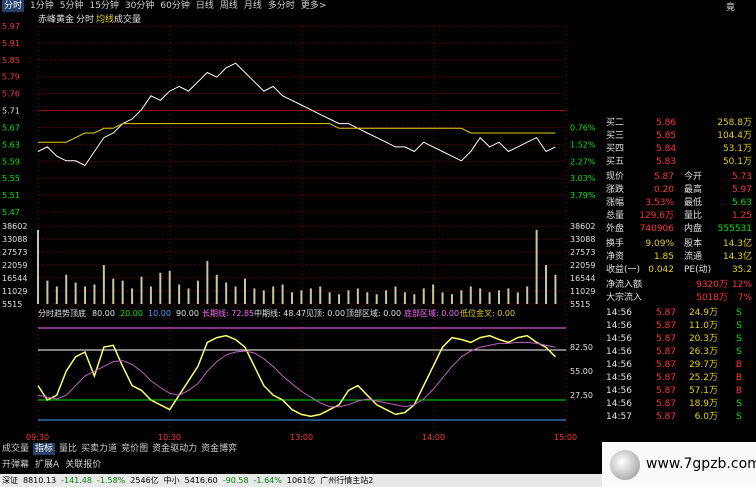 The image size is (756, 487). I want to click on indicator-long_label: 长期线: 72.85, so click(228, 313).